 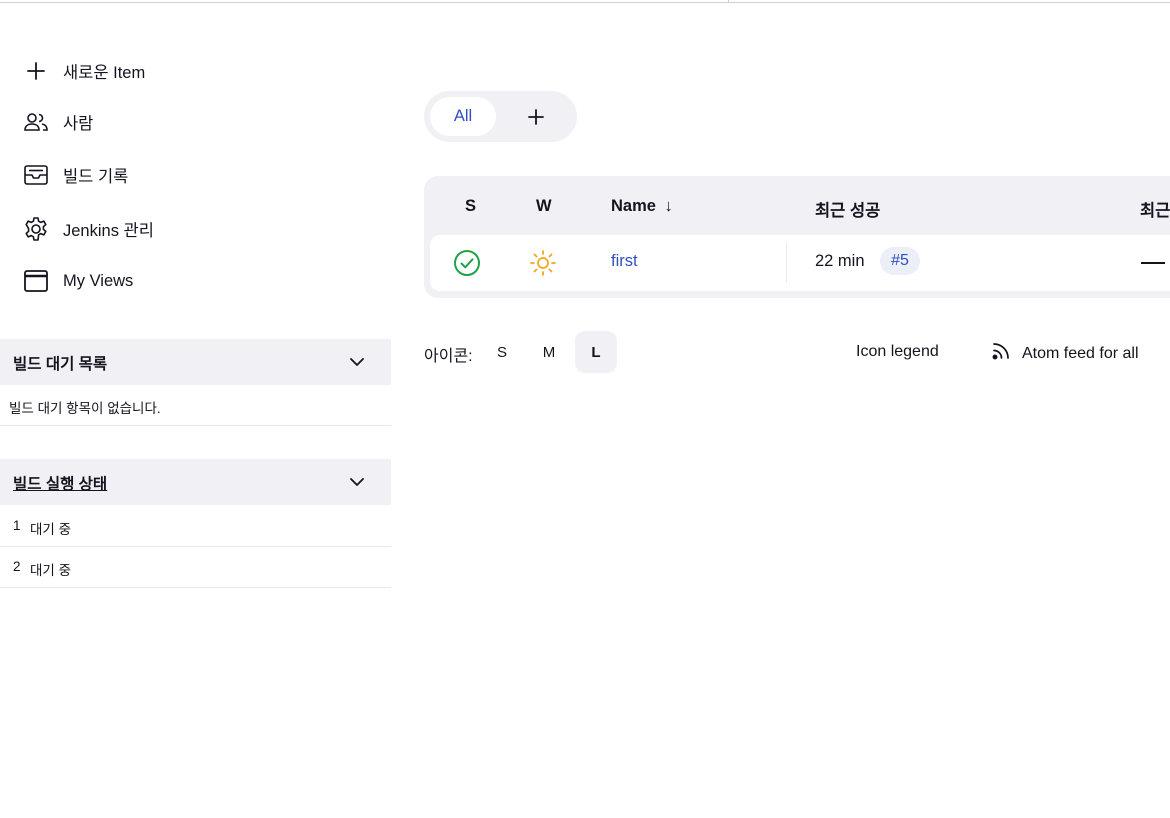 I want to click on task-label: 빌드 기록, so click(x=96, y=177).